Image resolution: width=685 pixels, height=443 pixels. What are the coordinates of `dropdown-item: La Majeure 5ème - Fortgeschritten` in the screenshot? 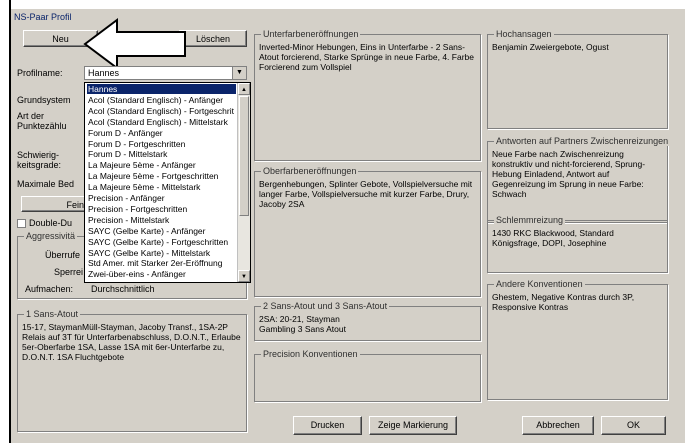 It's located at (161, 176).